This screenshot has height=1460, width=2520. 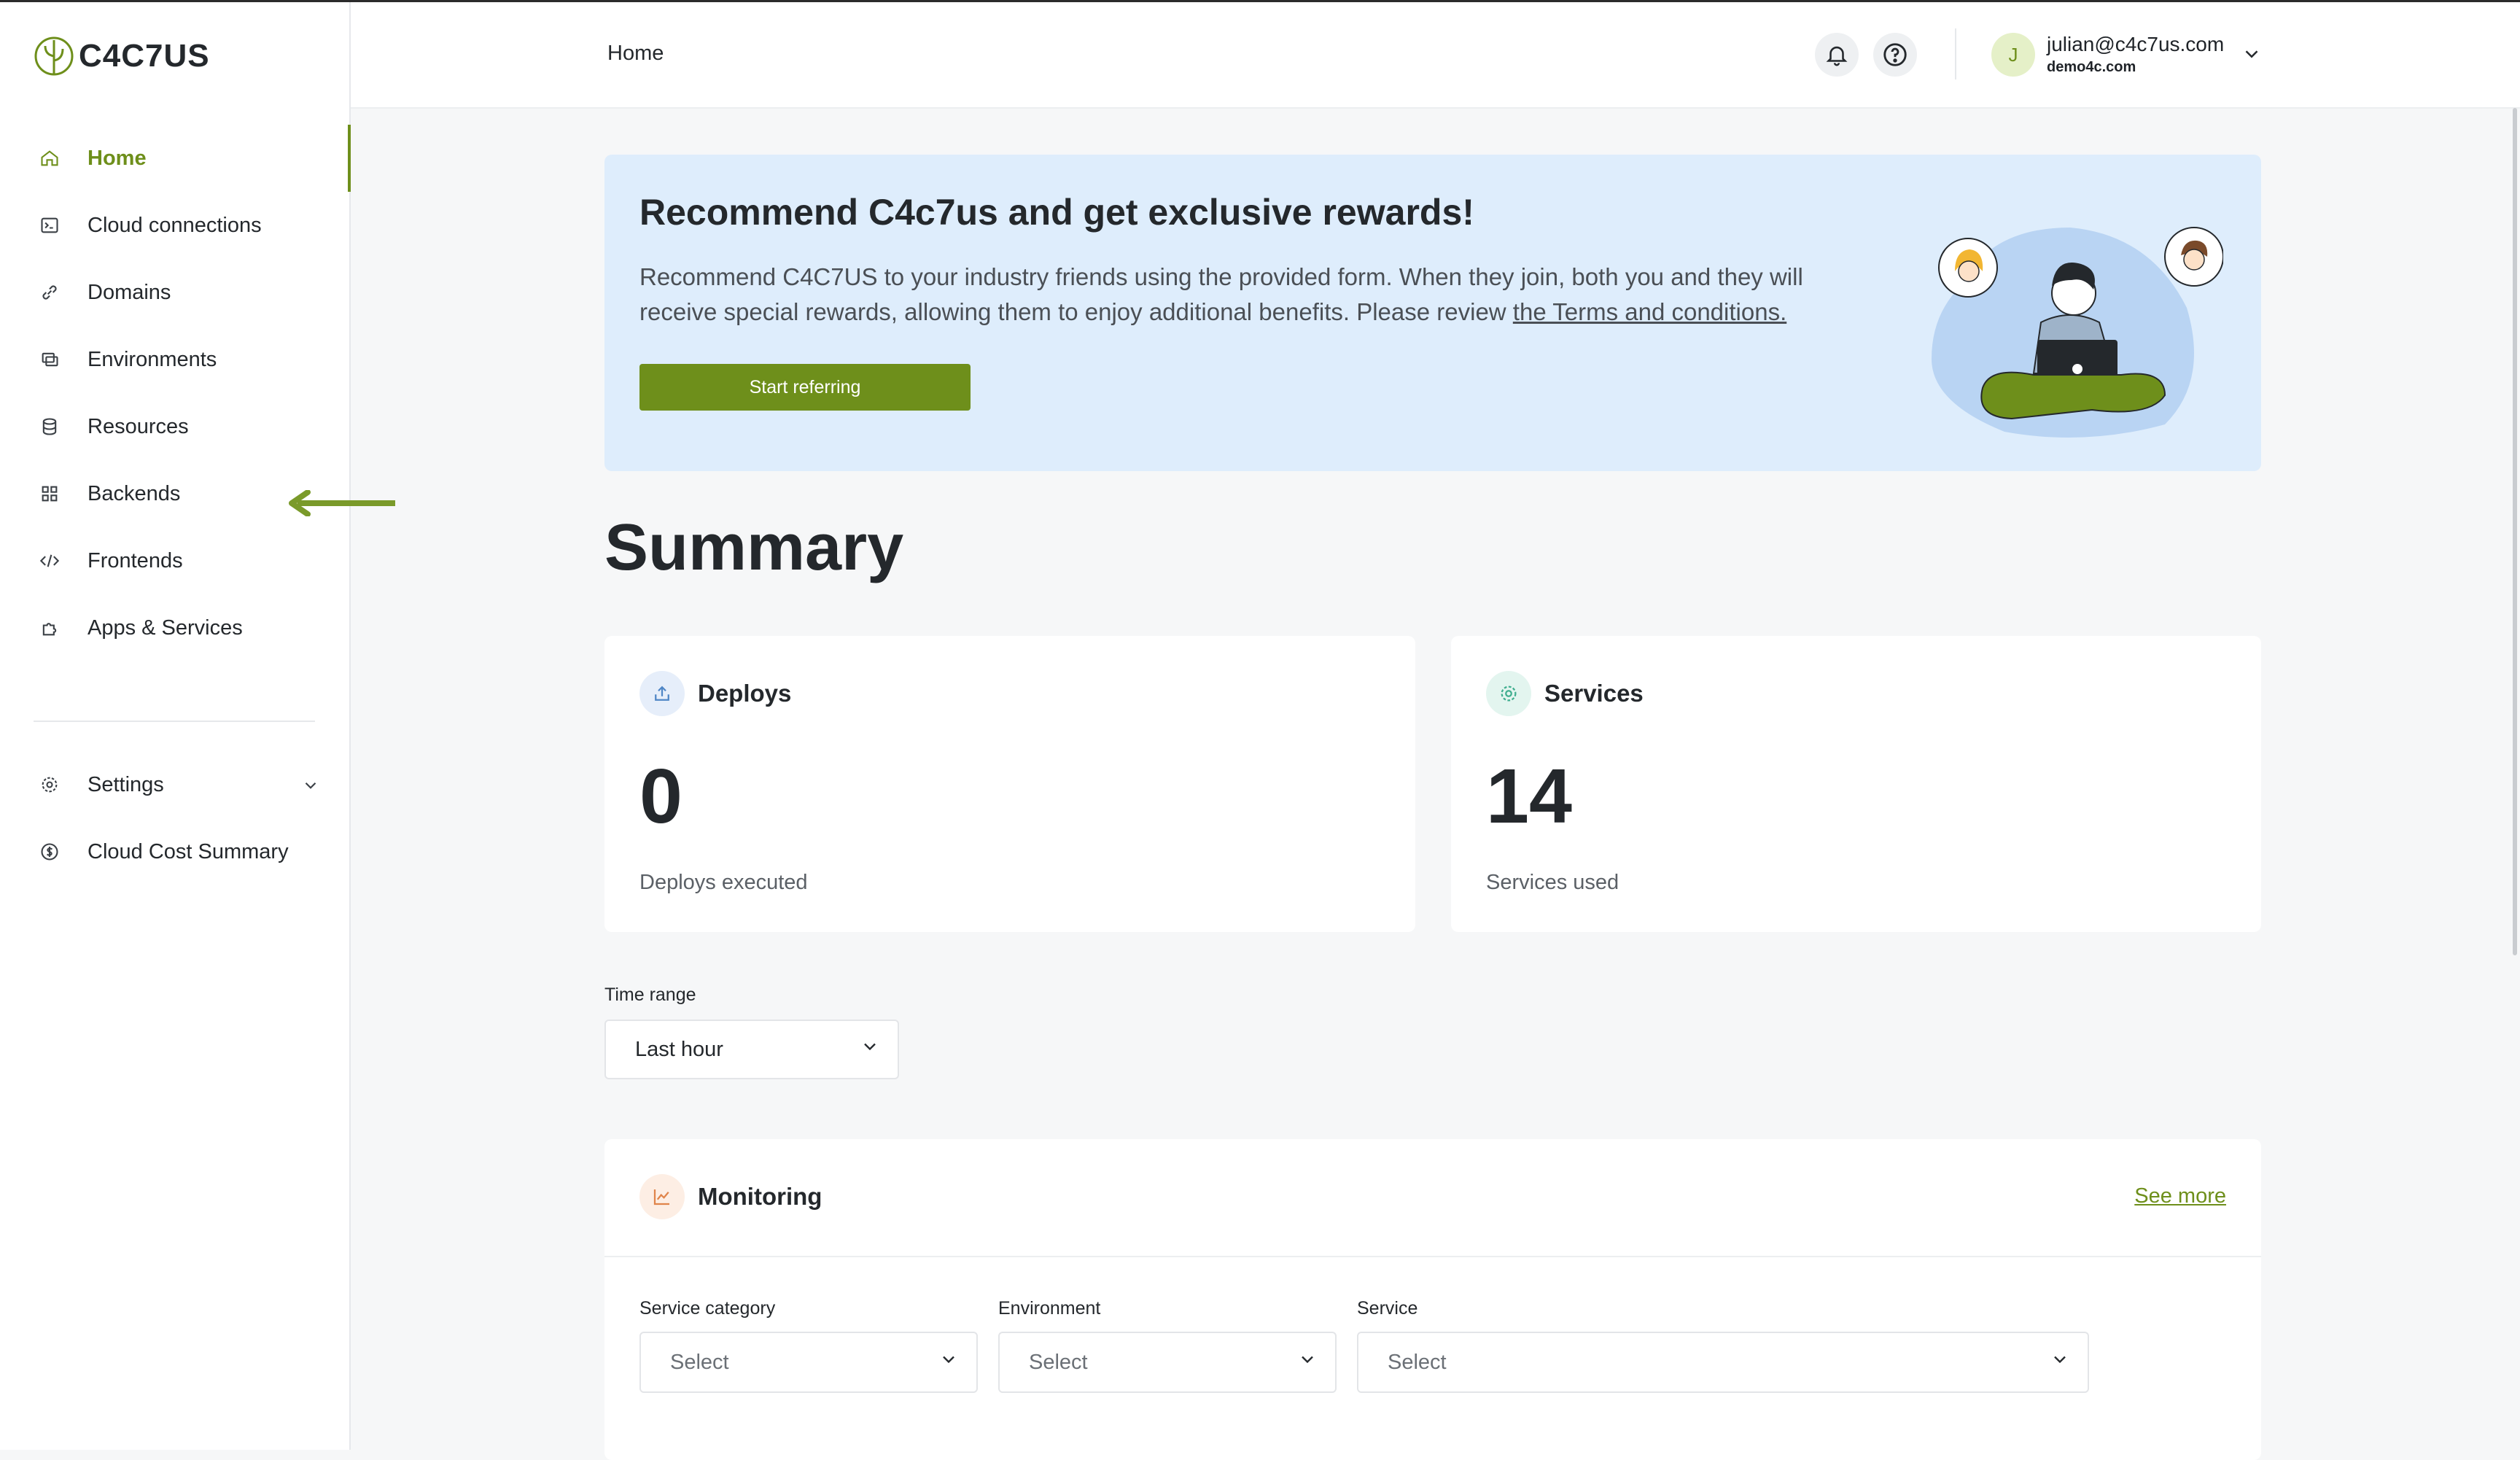 What do you see at coordinates (138, 426) in the screenshot?
I see `sidebar-item-label: Resources` at bounding box center [138, 426].